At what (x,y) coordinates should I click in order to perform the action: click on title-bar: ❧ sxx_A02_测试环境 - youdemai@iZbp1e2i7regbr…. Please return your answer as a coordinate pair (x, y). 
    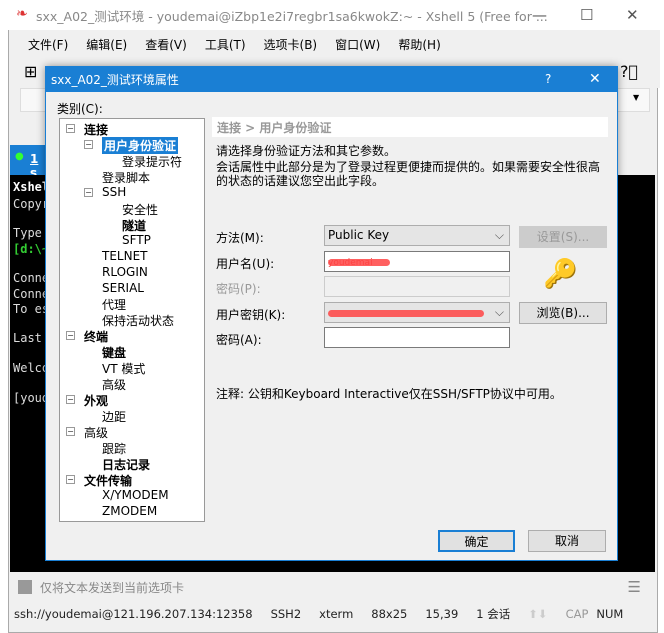
    Looking at the image, I should click on (332, 15).